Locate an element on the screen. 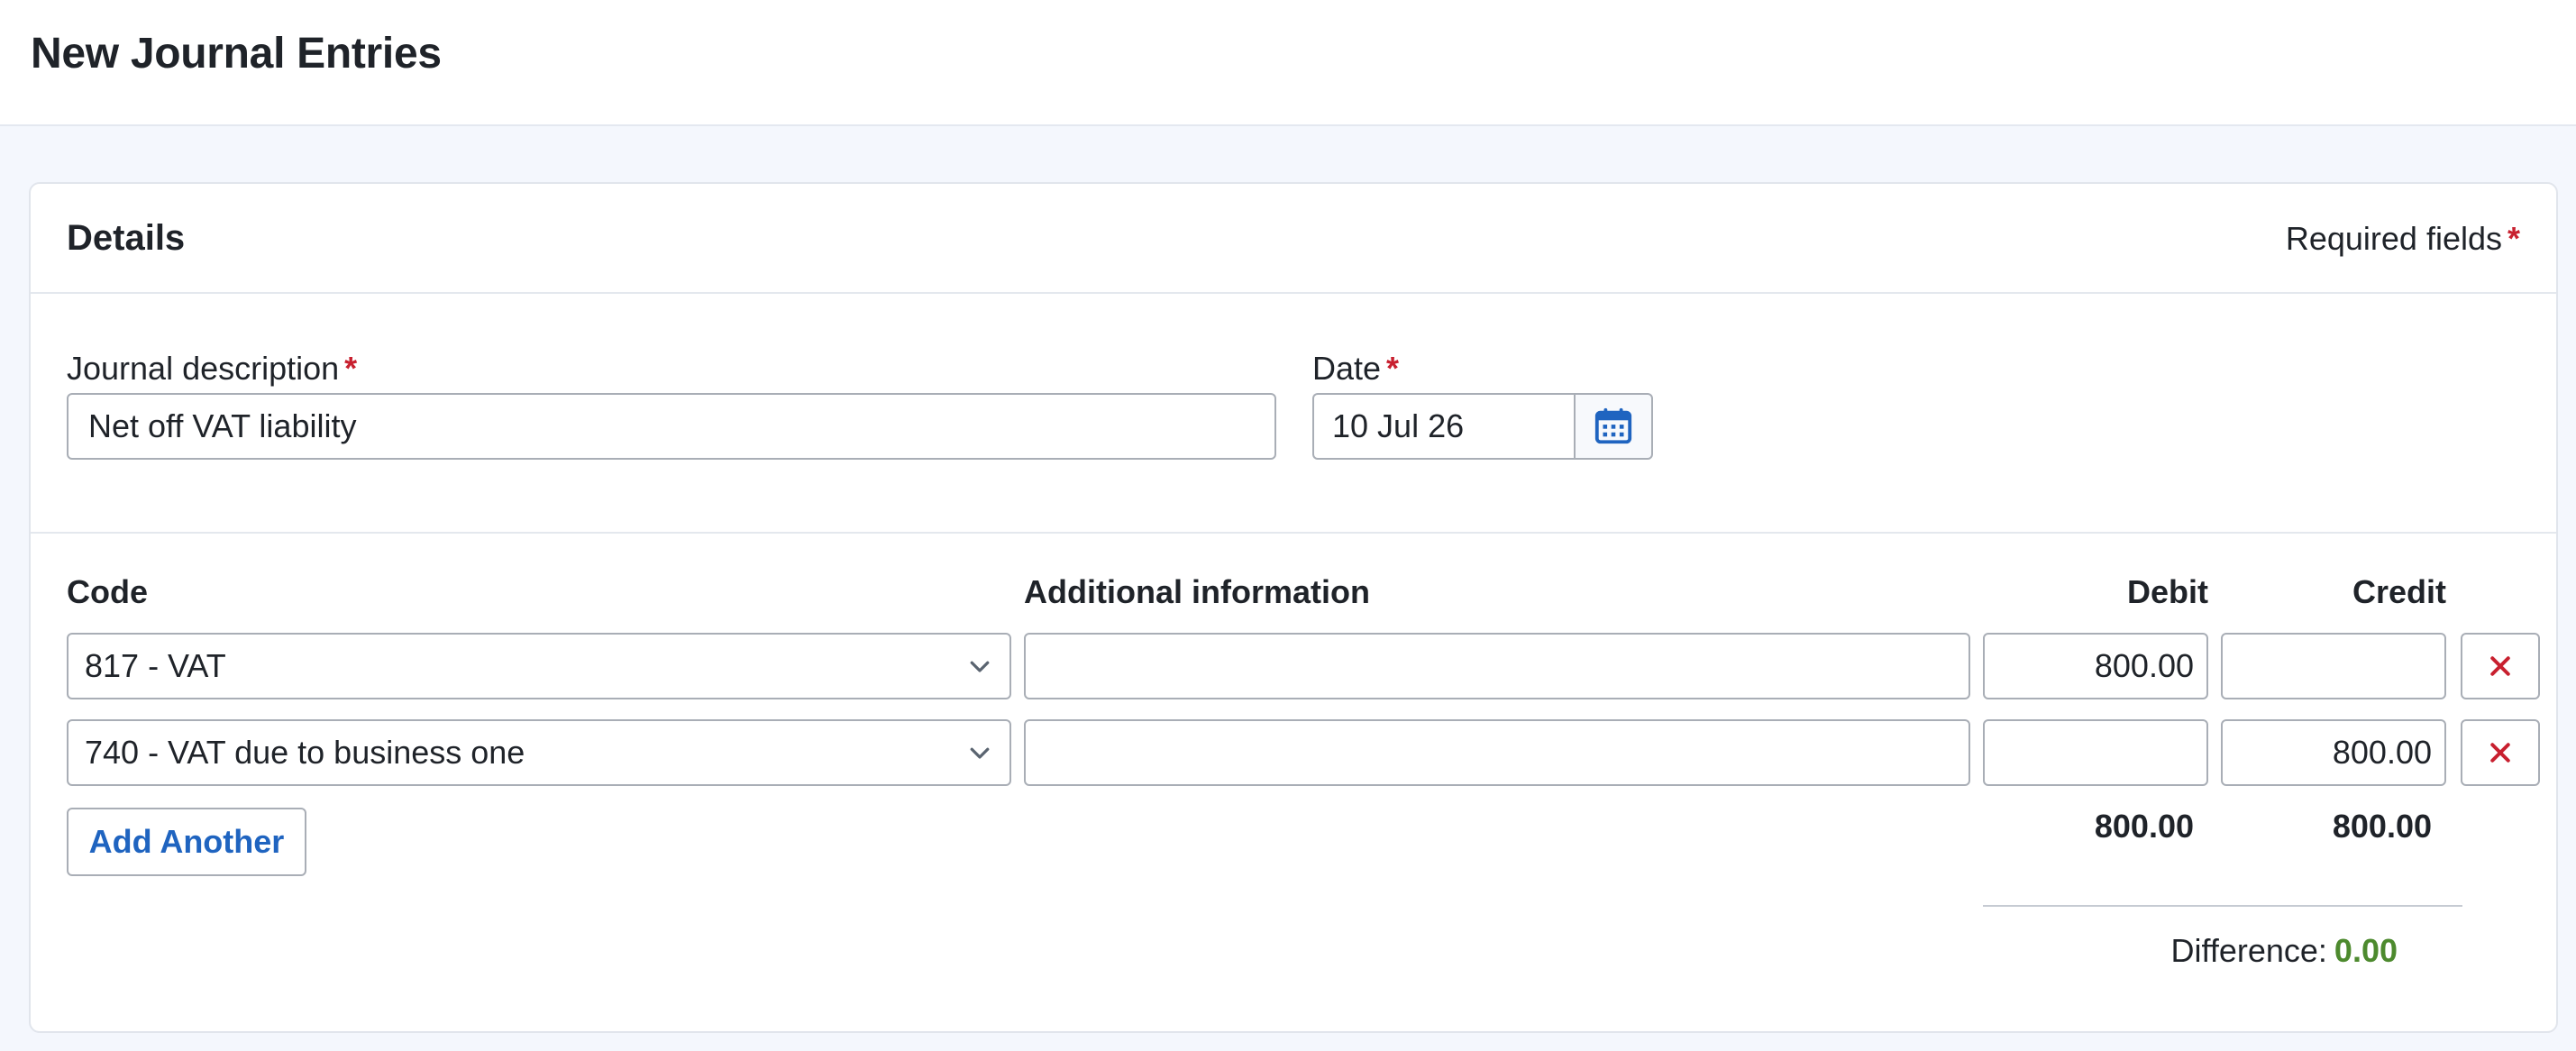 This screenshot has width=2576, height=1051. required-note-label: Required fields is located at coordinates (2393, 238).